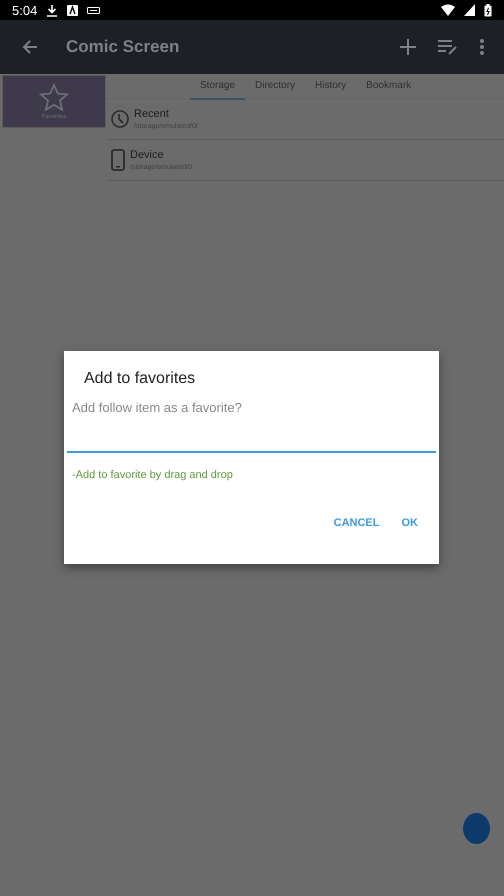 The height and width of the screenshot is (896, 504). Describe the element at coordinates (275, 87) in the screenshot. I see `tab: Directory` at that location.